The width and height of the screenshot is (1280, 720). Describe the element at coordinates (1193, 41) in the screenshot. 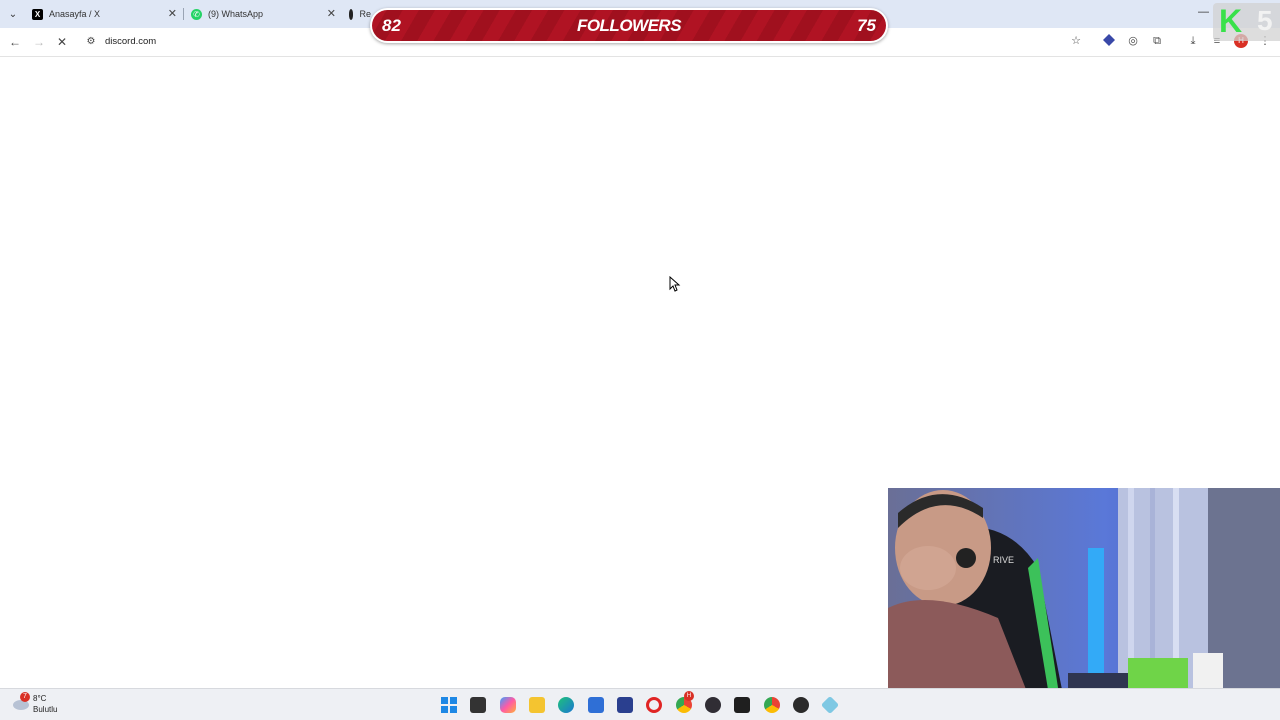

I see `download-icon: ⤓` at that location.